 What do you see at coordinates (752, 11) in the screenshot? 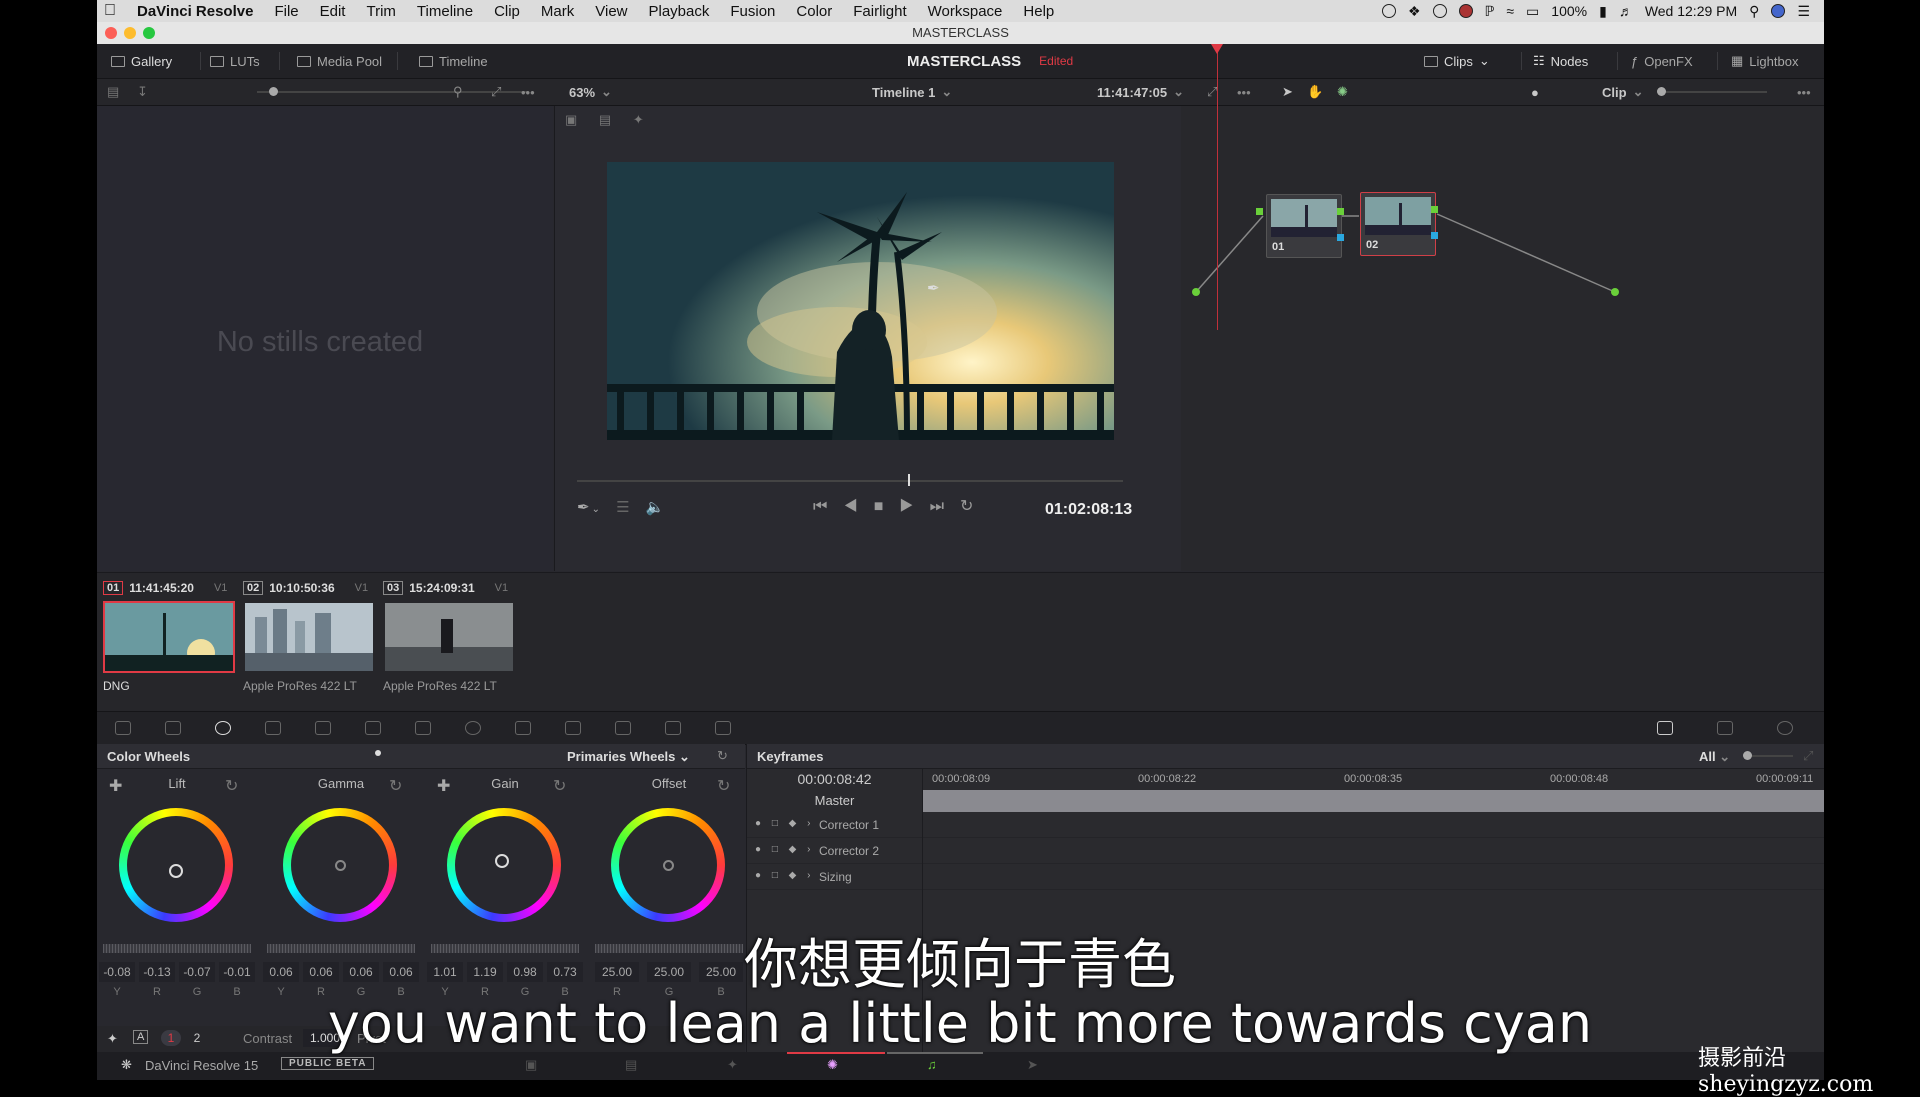
I see `menu-fusion: Fusion` at bounding box center [752, 11].